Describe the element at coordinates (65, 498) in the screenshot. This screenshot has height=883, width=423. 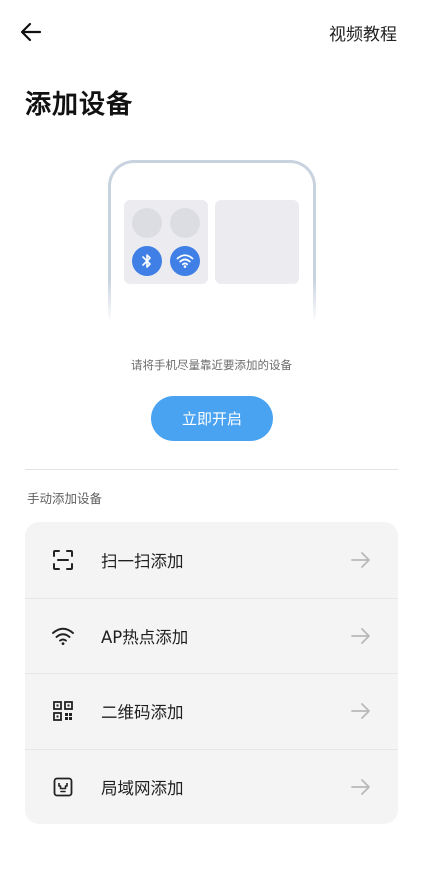
I see `manual-add-section-label: 手动添加设备` at that location.